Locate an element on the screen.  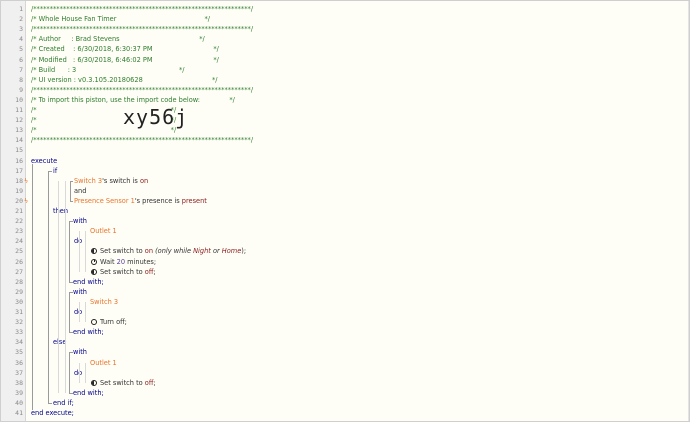
comment-line: /* Created : 6/30/2018, 6:30:37 PM */ is located at coordinates (125, 49).